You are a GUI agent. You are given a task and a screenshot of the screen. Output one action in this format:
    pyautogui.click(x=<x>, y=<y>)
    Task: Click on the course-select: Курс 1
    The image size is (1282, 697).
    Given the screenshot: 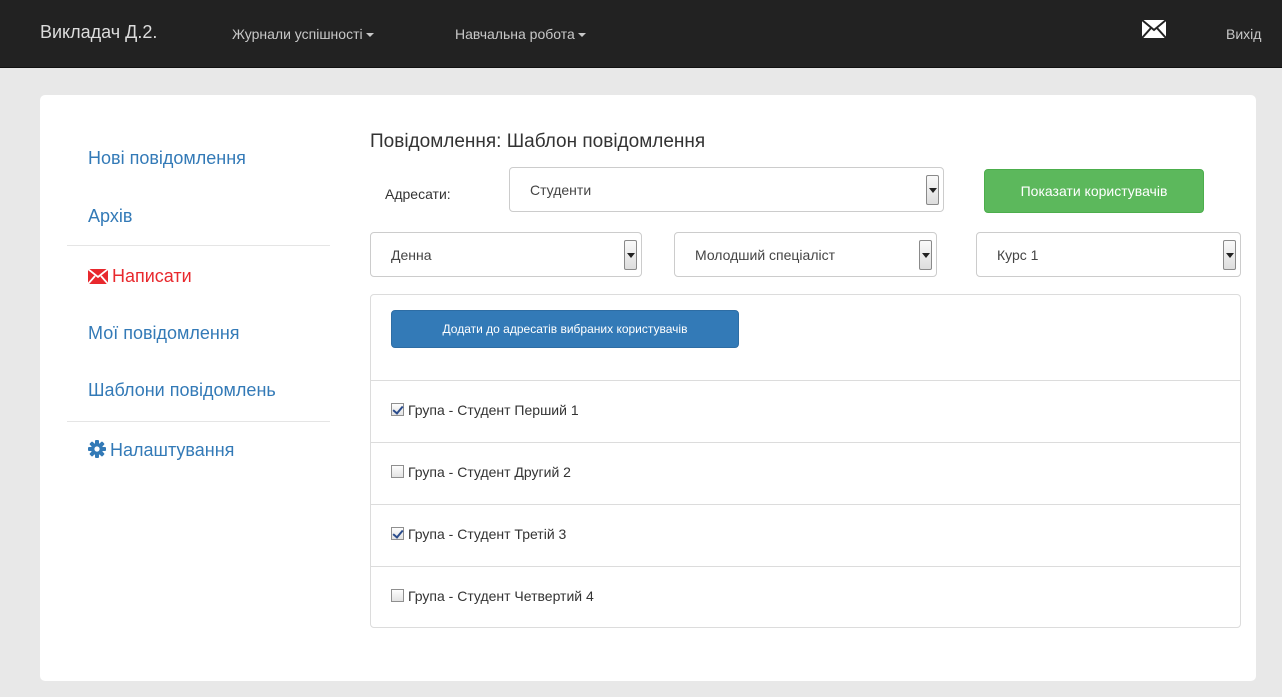 What is the action you would take?
    pyautogui.click(x=1108, y=254)
    